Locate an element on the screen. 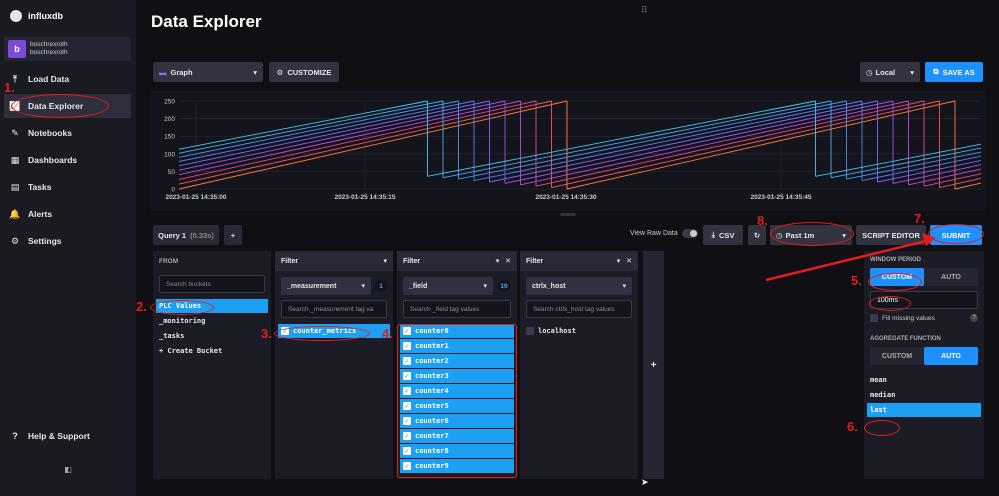  refresh-button: ↻ is located at coordinates (757, 235).